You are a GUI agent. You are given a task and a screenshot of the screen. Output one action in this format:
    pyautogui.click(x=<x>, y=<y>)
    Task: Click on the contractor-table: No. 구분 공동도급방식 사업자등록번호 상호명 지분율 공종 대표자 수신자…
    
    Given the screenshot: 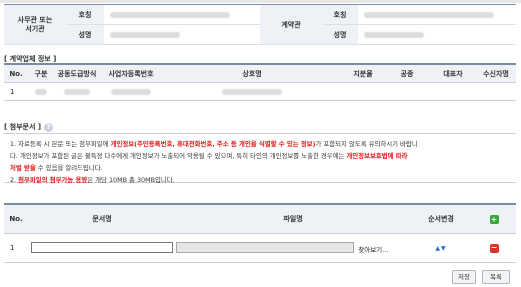 What is the action you would take?
    pyautogui.click(x=260, y=82)
    